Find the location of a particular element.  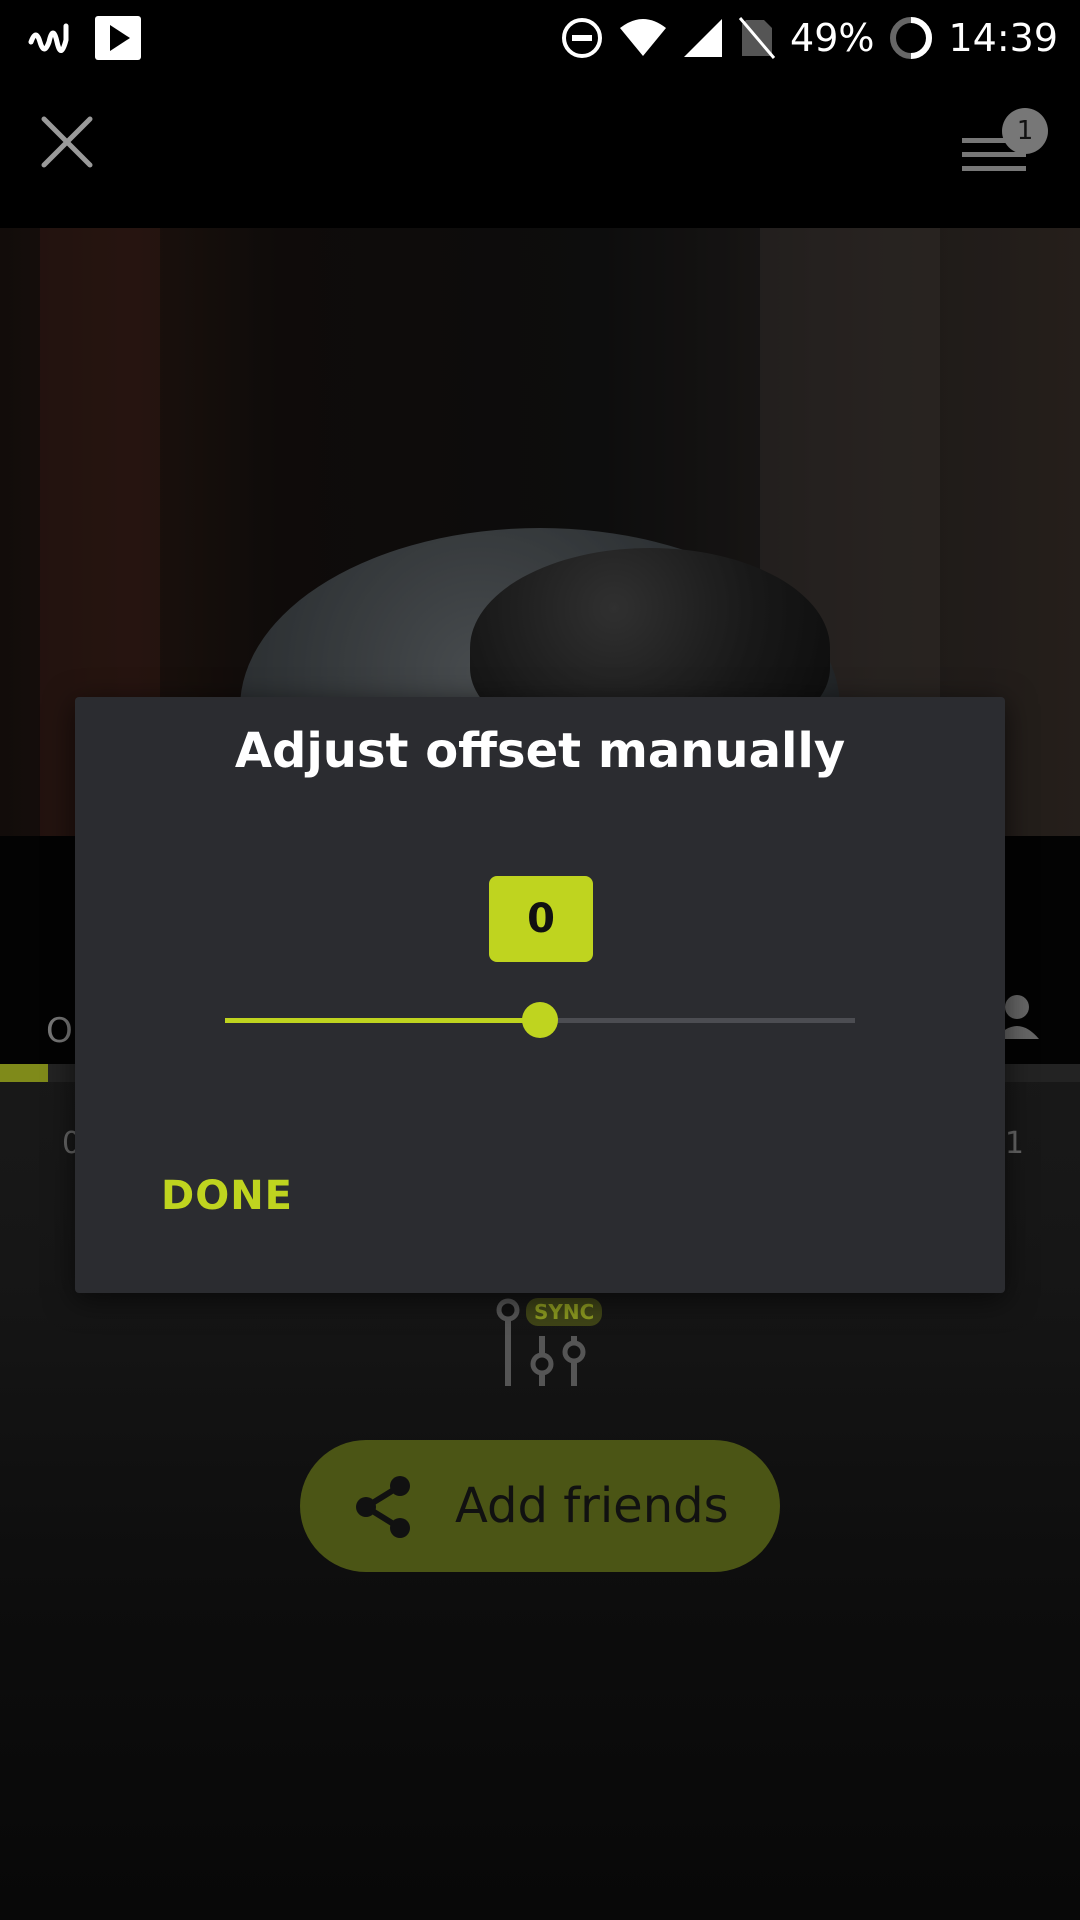

done-button: DONE is located at coordinates (227, 1196).